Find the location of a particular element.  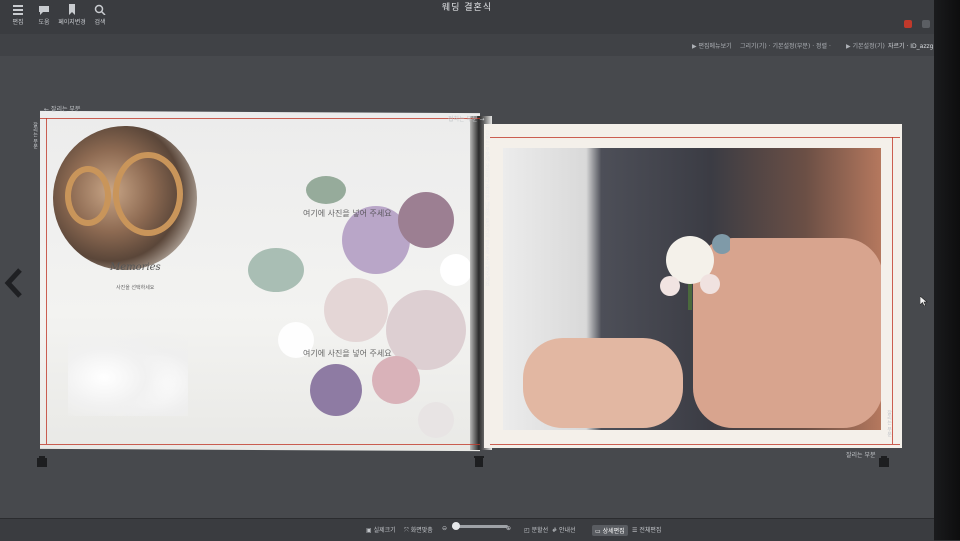

draw-options: 그리기(기) · 기본설정(부분) · 정렬 · is located at coordinates (785, 45).